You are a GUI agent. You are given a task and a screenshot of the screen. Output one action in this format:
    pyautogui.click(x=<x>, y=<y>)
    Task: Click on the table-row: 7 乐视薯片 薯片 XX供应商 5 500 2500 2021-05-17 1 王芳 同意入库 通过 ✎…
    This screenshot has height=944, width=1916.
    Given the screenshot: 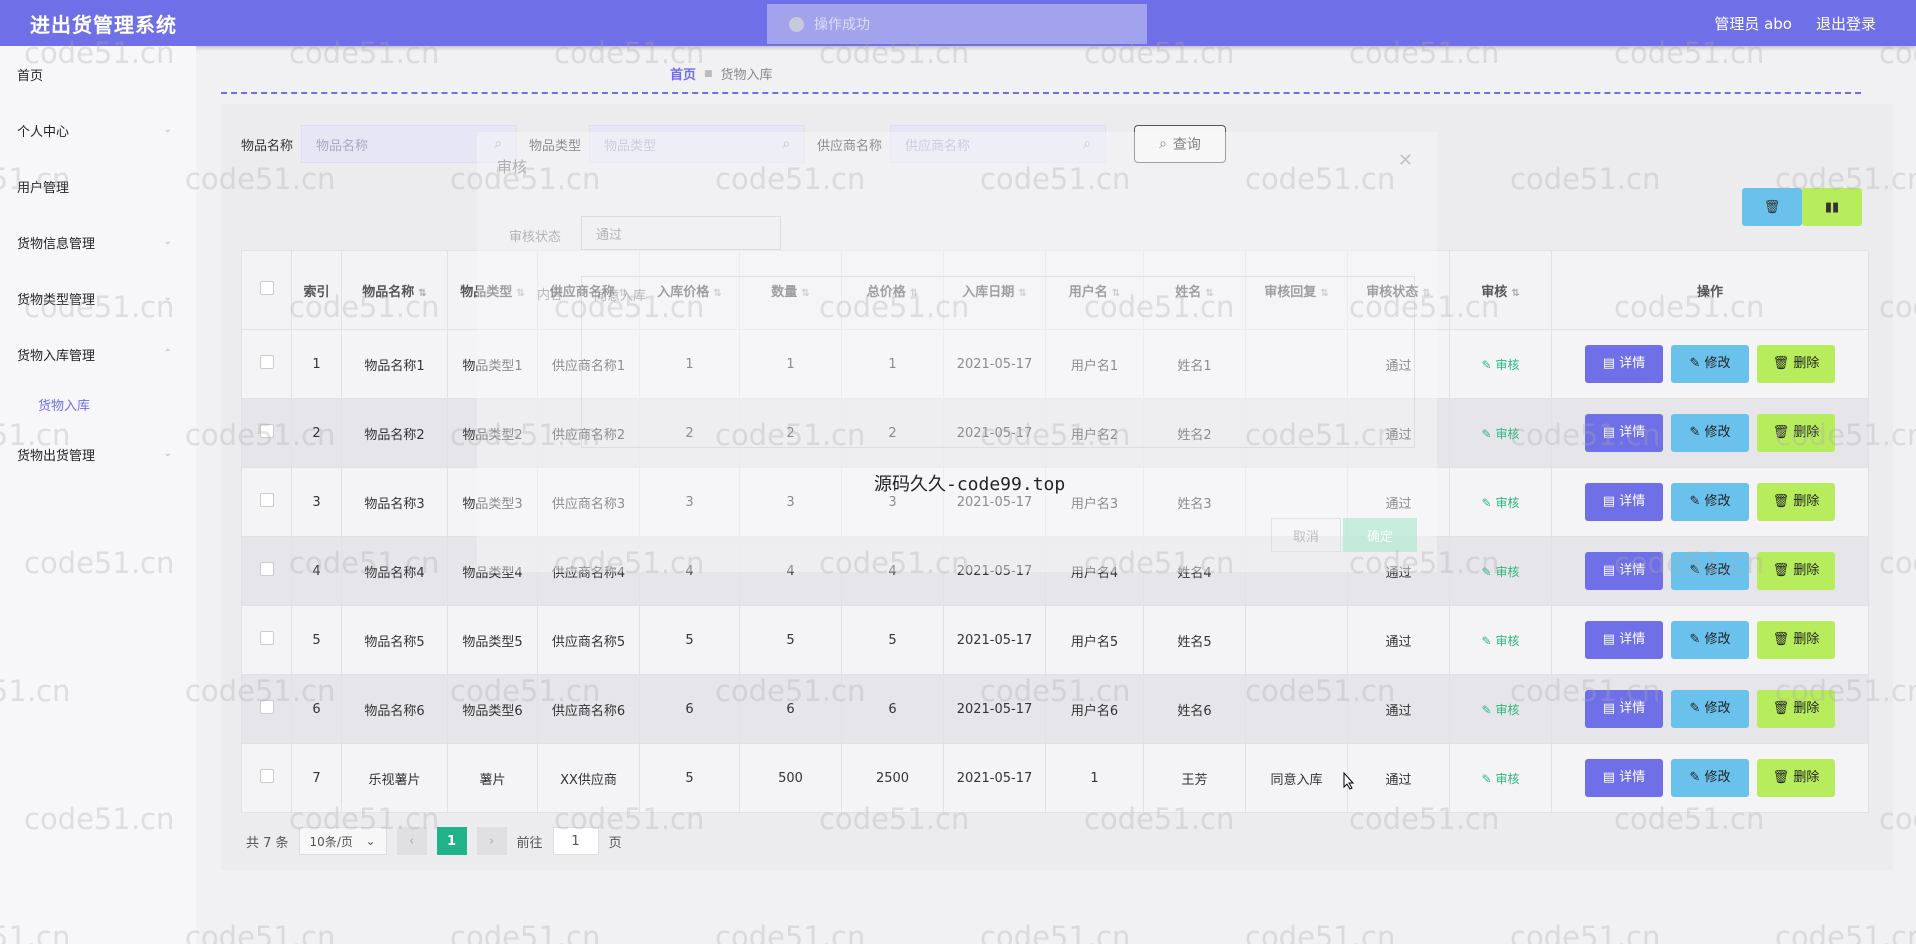 What is the action you would take?
    pyautogui.click(x=1055, y=778)
    